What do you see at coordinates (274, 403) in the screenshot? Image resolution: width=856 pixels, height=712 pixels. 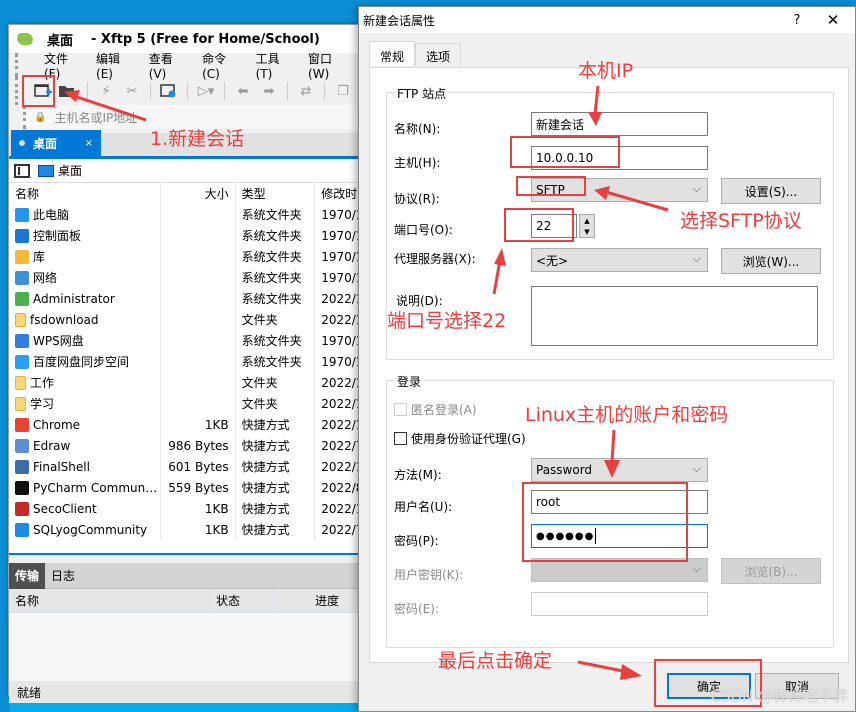 I see `file-type: 文件夹` at bounding box center [274, 403].